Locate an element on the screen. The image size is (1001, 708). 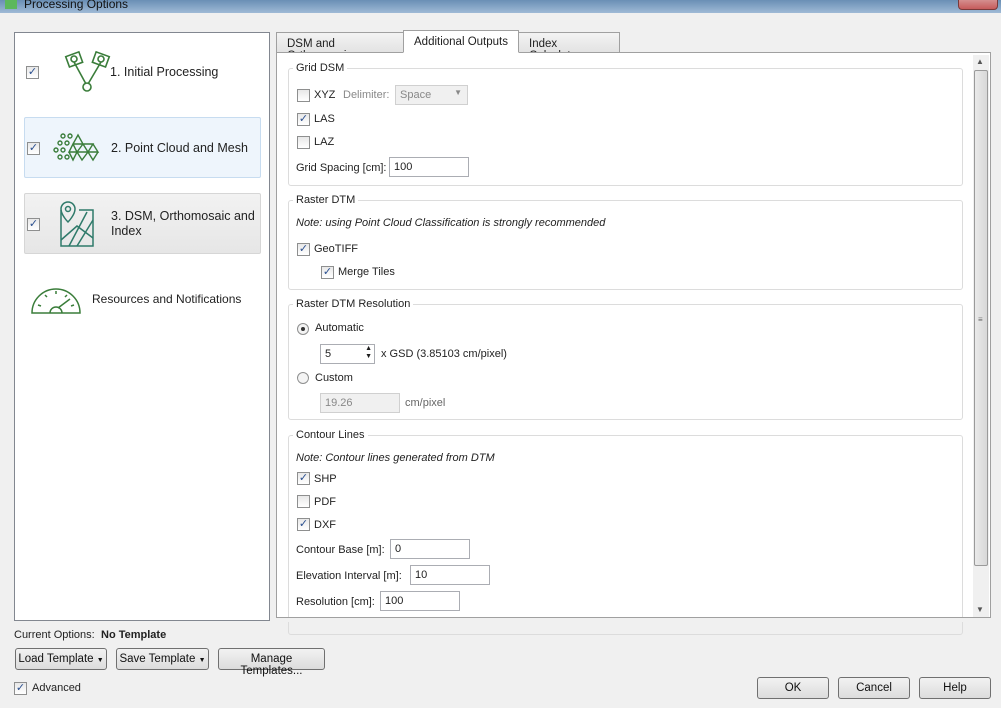
sidebar-item-point-cloud: ✓ 2. Point Cloud and Mesh is located at coordinates (142, 147).